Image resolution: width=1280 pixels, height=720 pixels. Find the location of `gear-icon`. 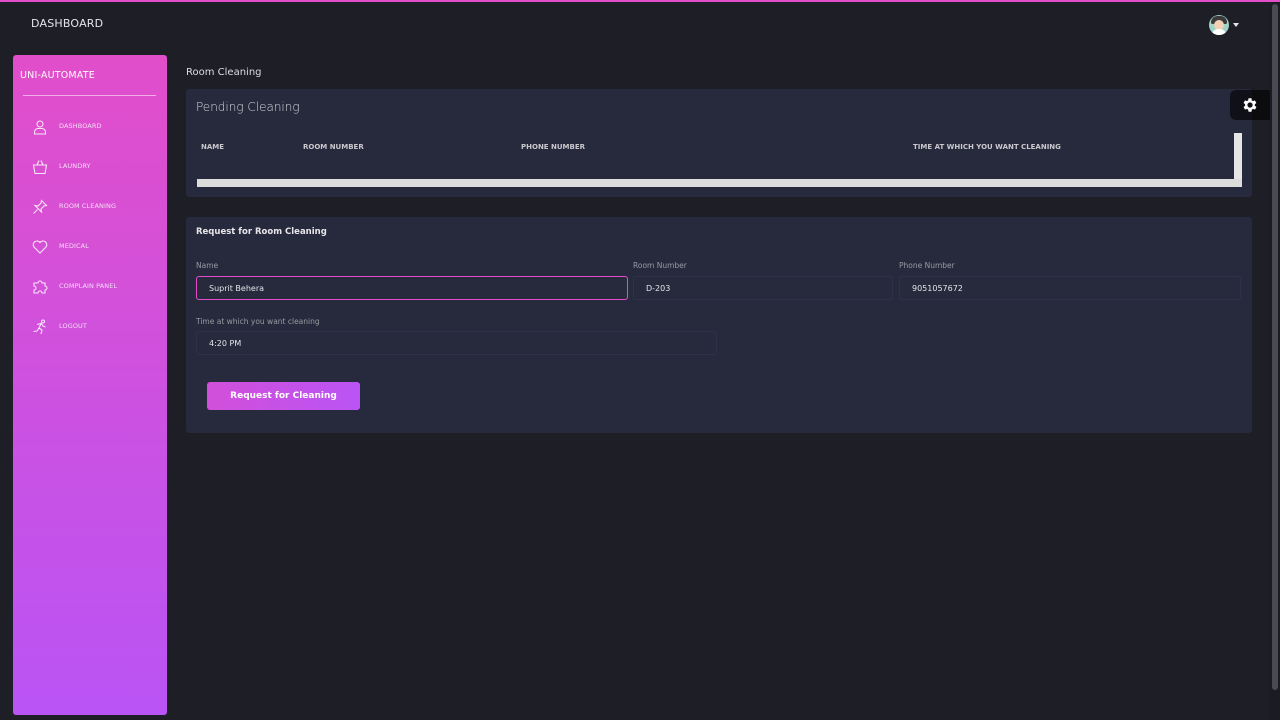

gear-icon is located at coordinates (1250, 105).